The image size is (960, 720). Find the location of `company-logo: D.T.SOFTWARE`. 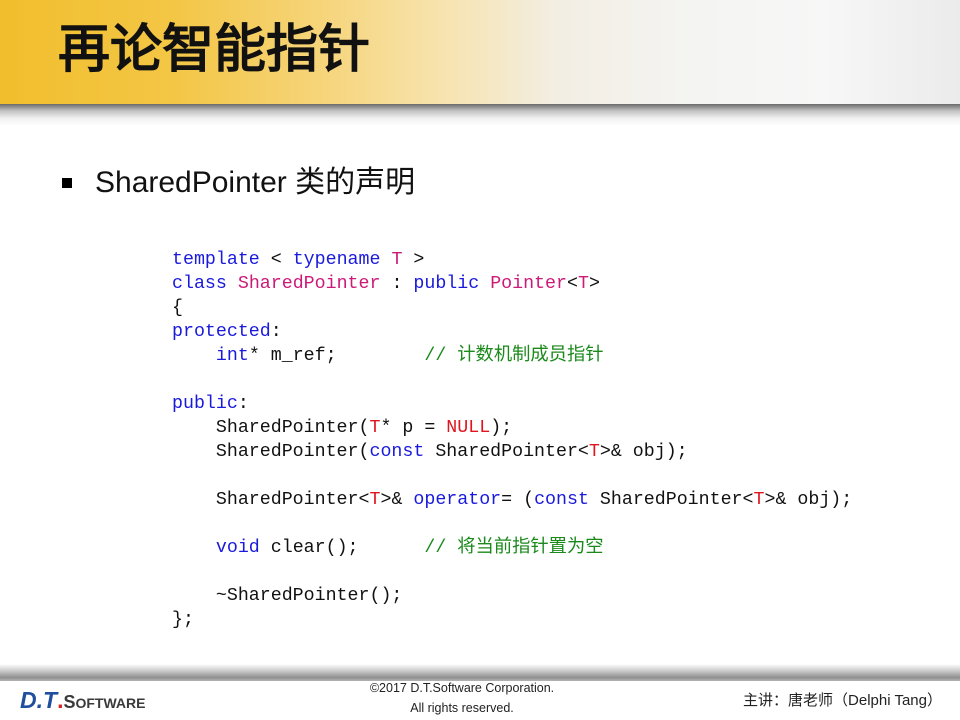

company-logo: D.T.SOFTWARE is located at coordinates (82, 700).